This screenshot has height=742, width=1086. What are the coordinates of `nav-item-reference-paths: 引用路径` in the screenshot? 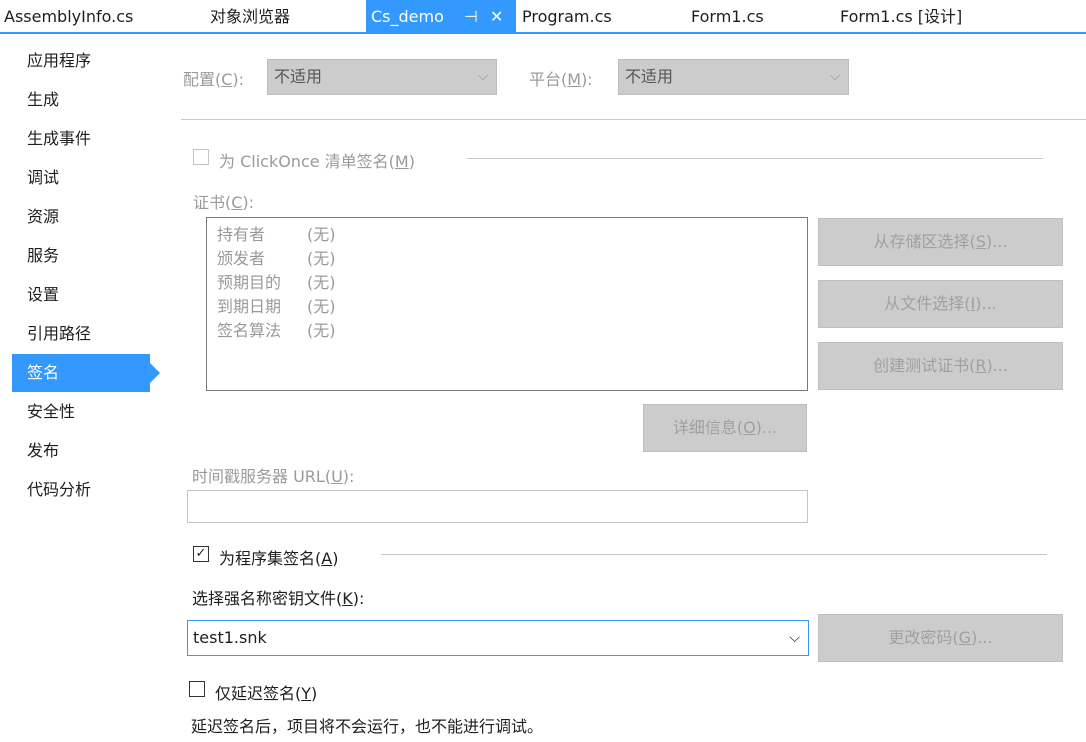 It's located at (81, 334).